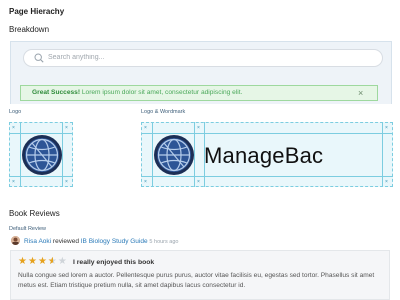 The width and height of the screenshot is (400, 300). Describe the element at coordinates (37, 11) in the screenshot. I see `page-title: Page Hierachy` at that location.